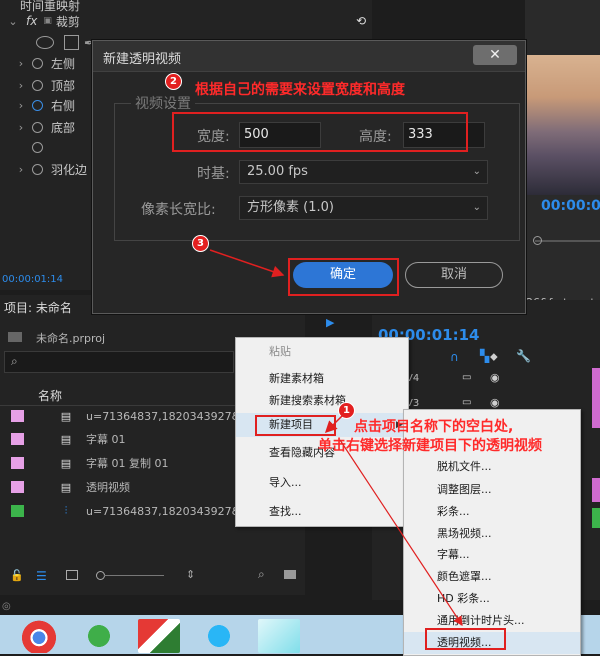  What do you see at coordinates (334, 423) in the screenshot?
I see `arrow-to-new-item` at bounding box center [334, 423].